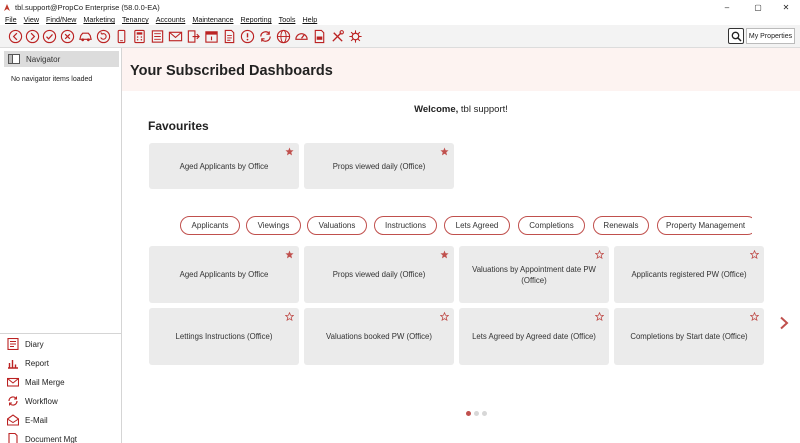 The width and height of the screenshot is (800, 443). Describe the element at coordinates (12, 401) in the screenshot. I see `workflow-icon` at that location.